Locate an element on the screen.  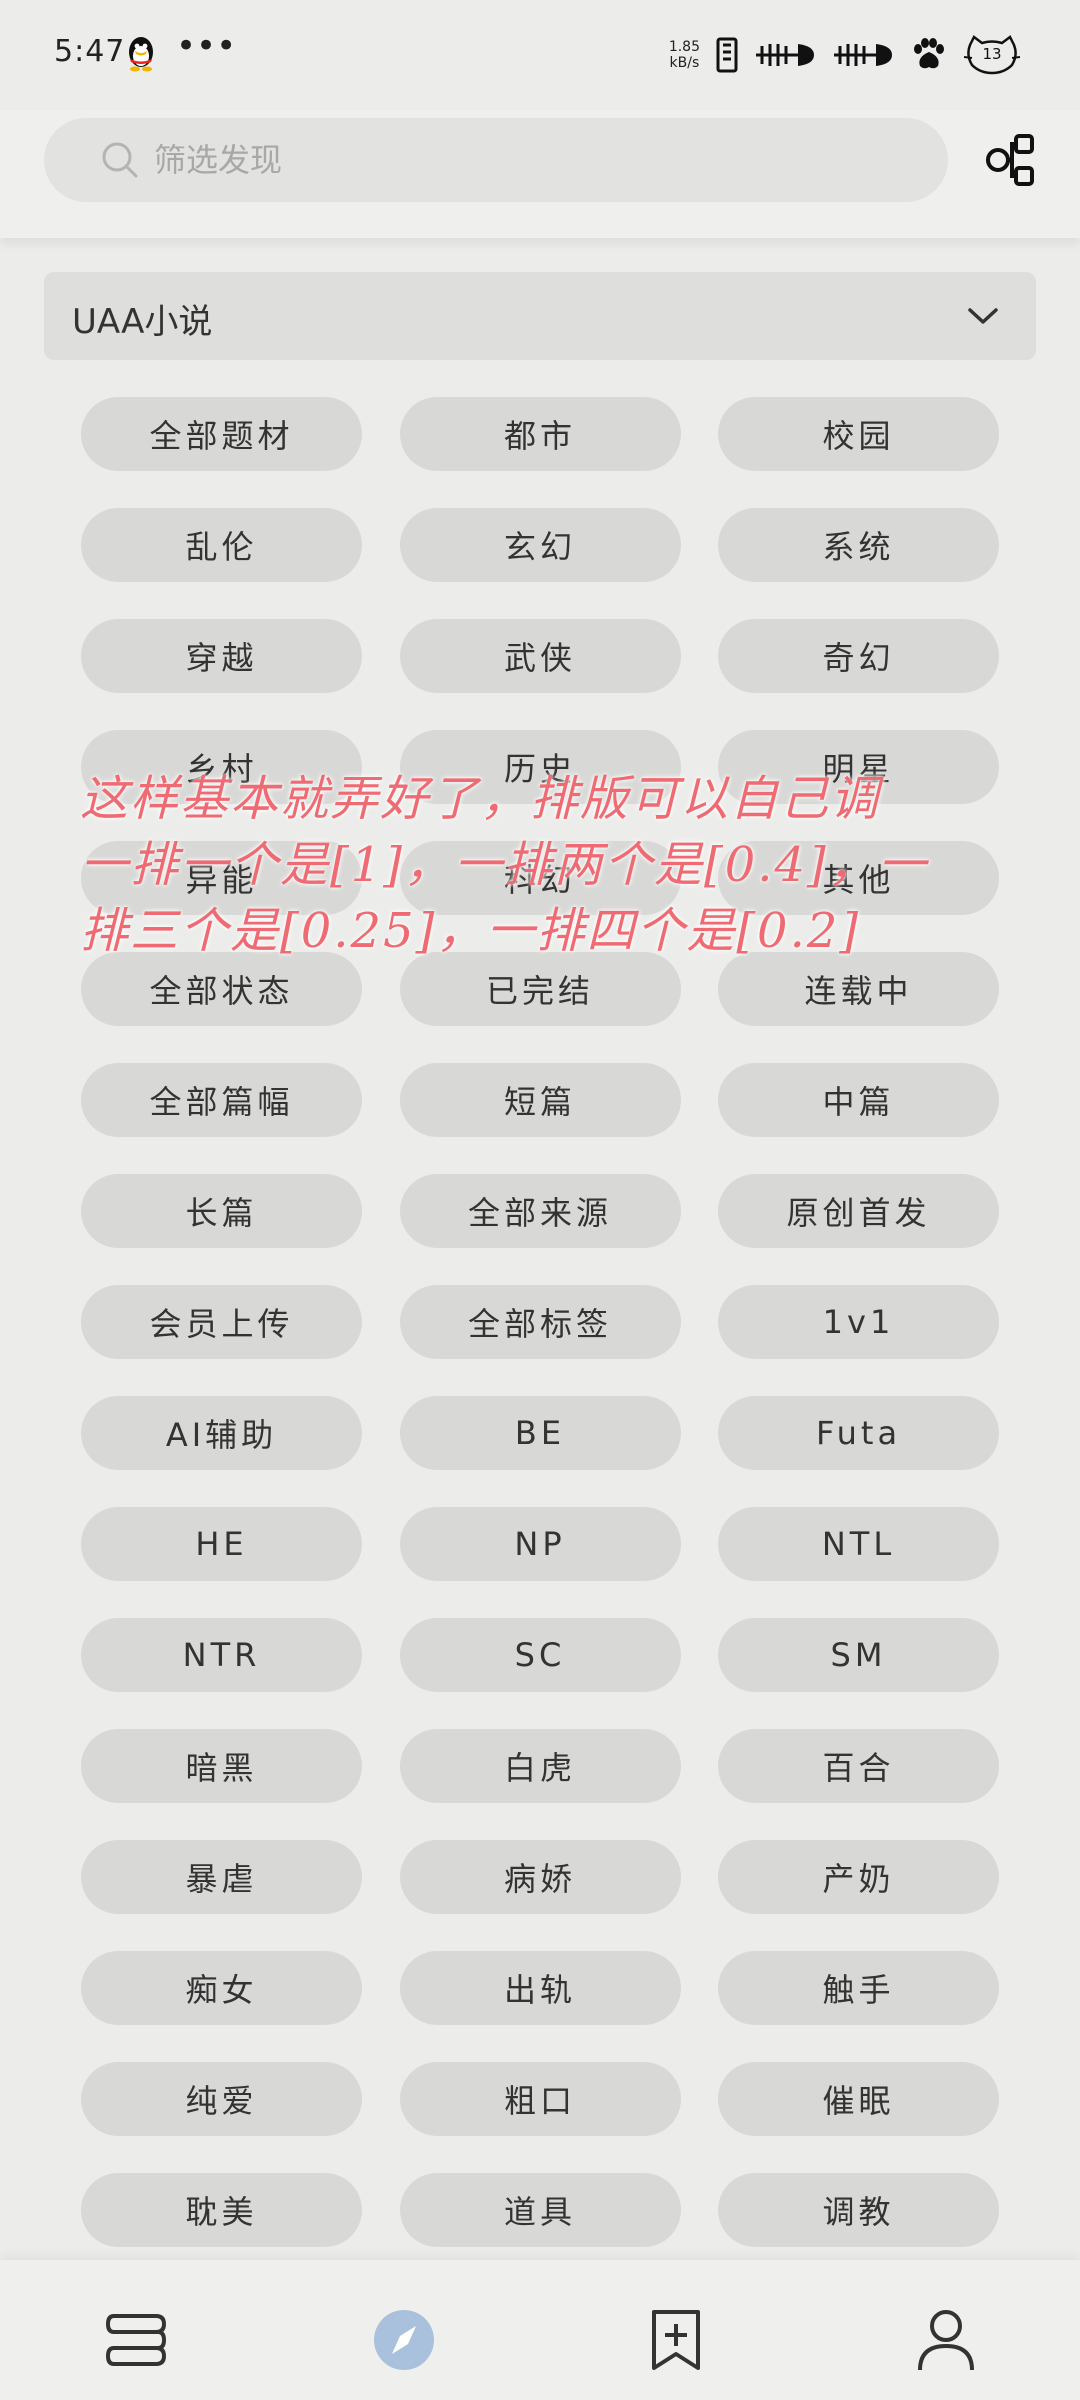
signal-fishbone-icon is located at coordinates (785, 55).